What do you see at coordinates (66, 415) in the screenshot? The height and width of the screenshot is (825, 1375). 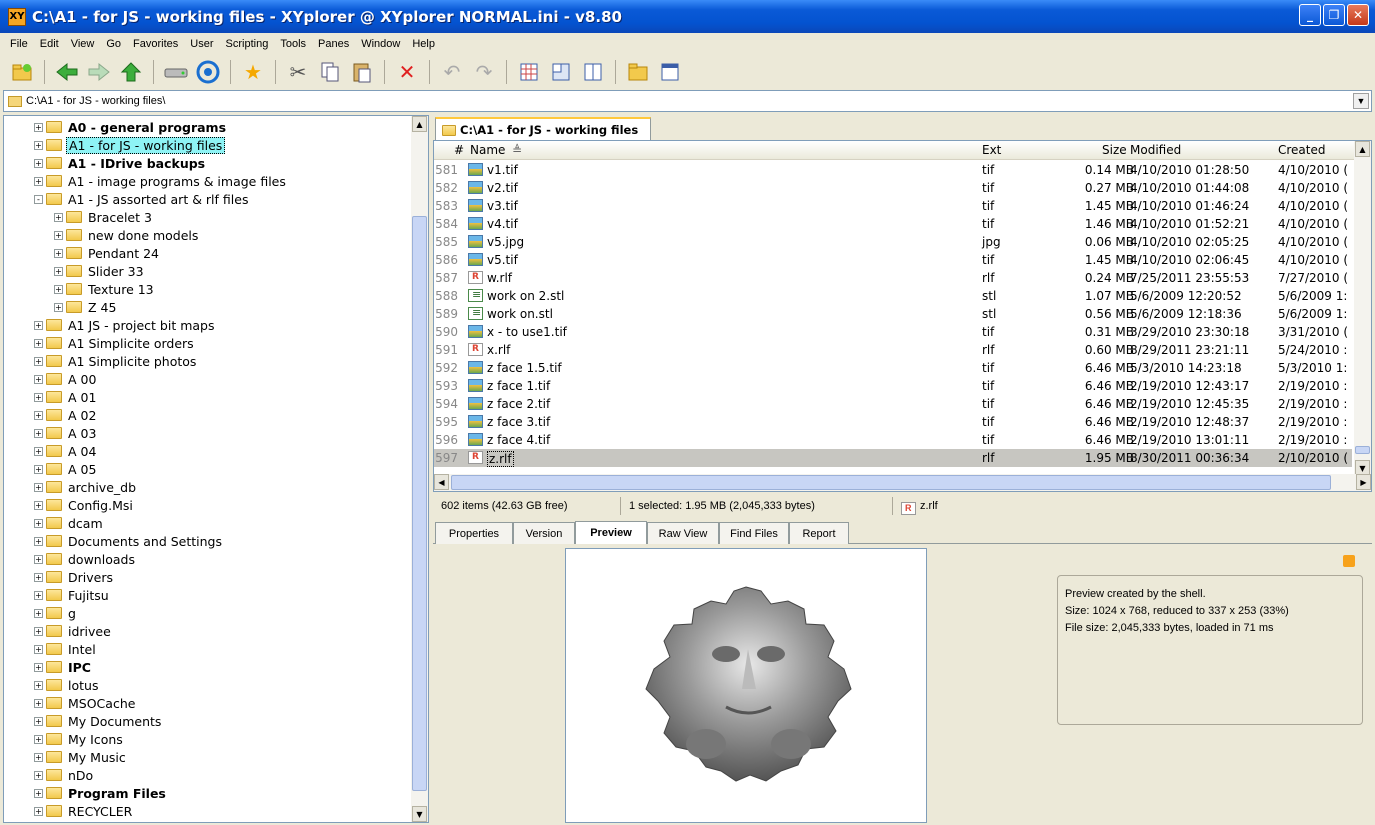 I see `tree-item: + A 02` at bounding box center [66, 415].